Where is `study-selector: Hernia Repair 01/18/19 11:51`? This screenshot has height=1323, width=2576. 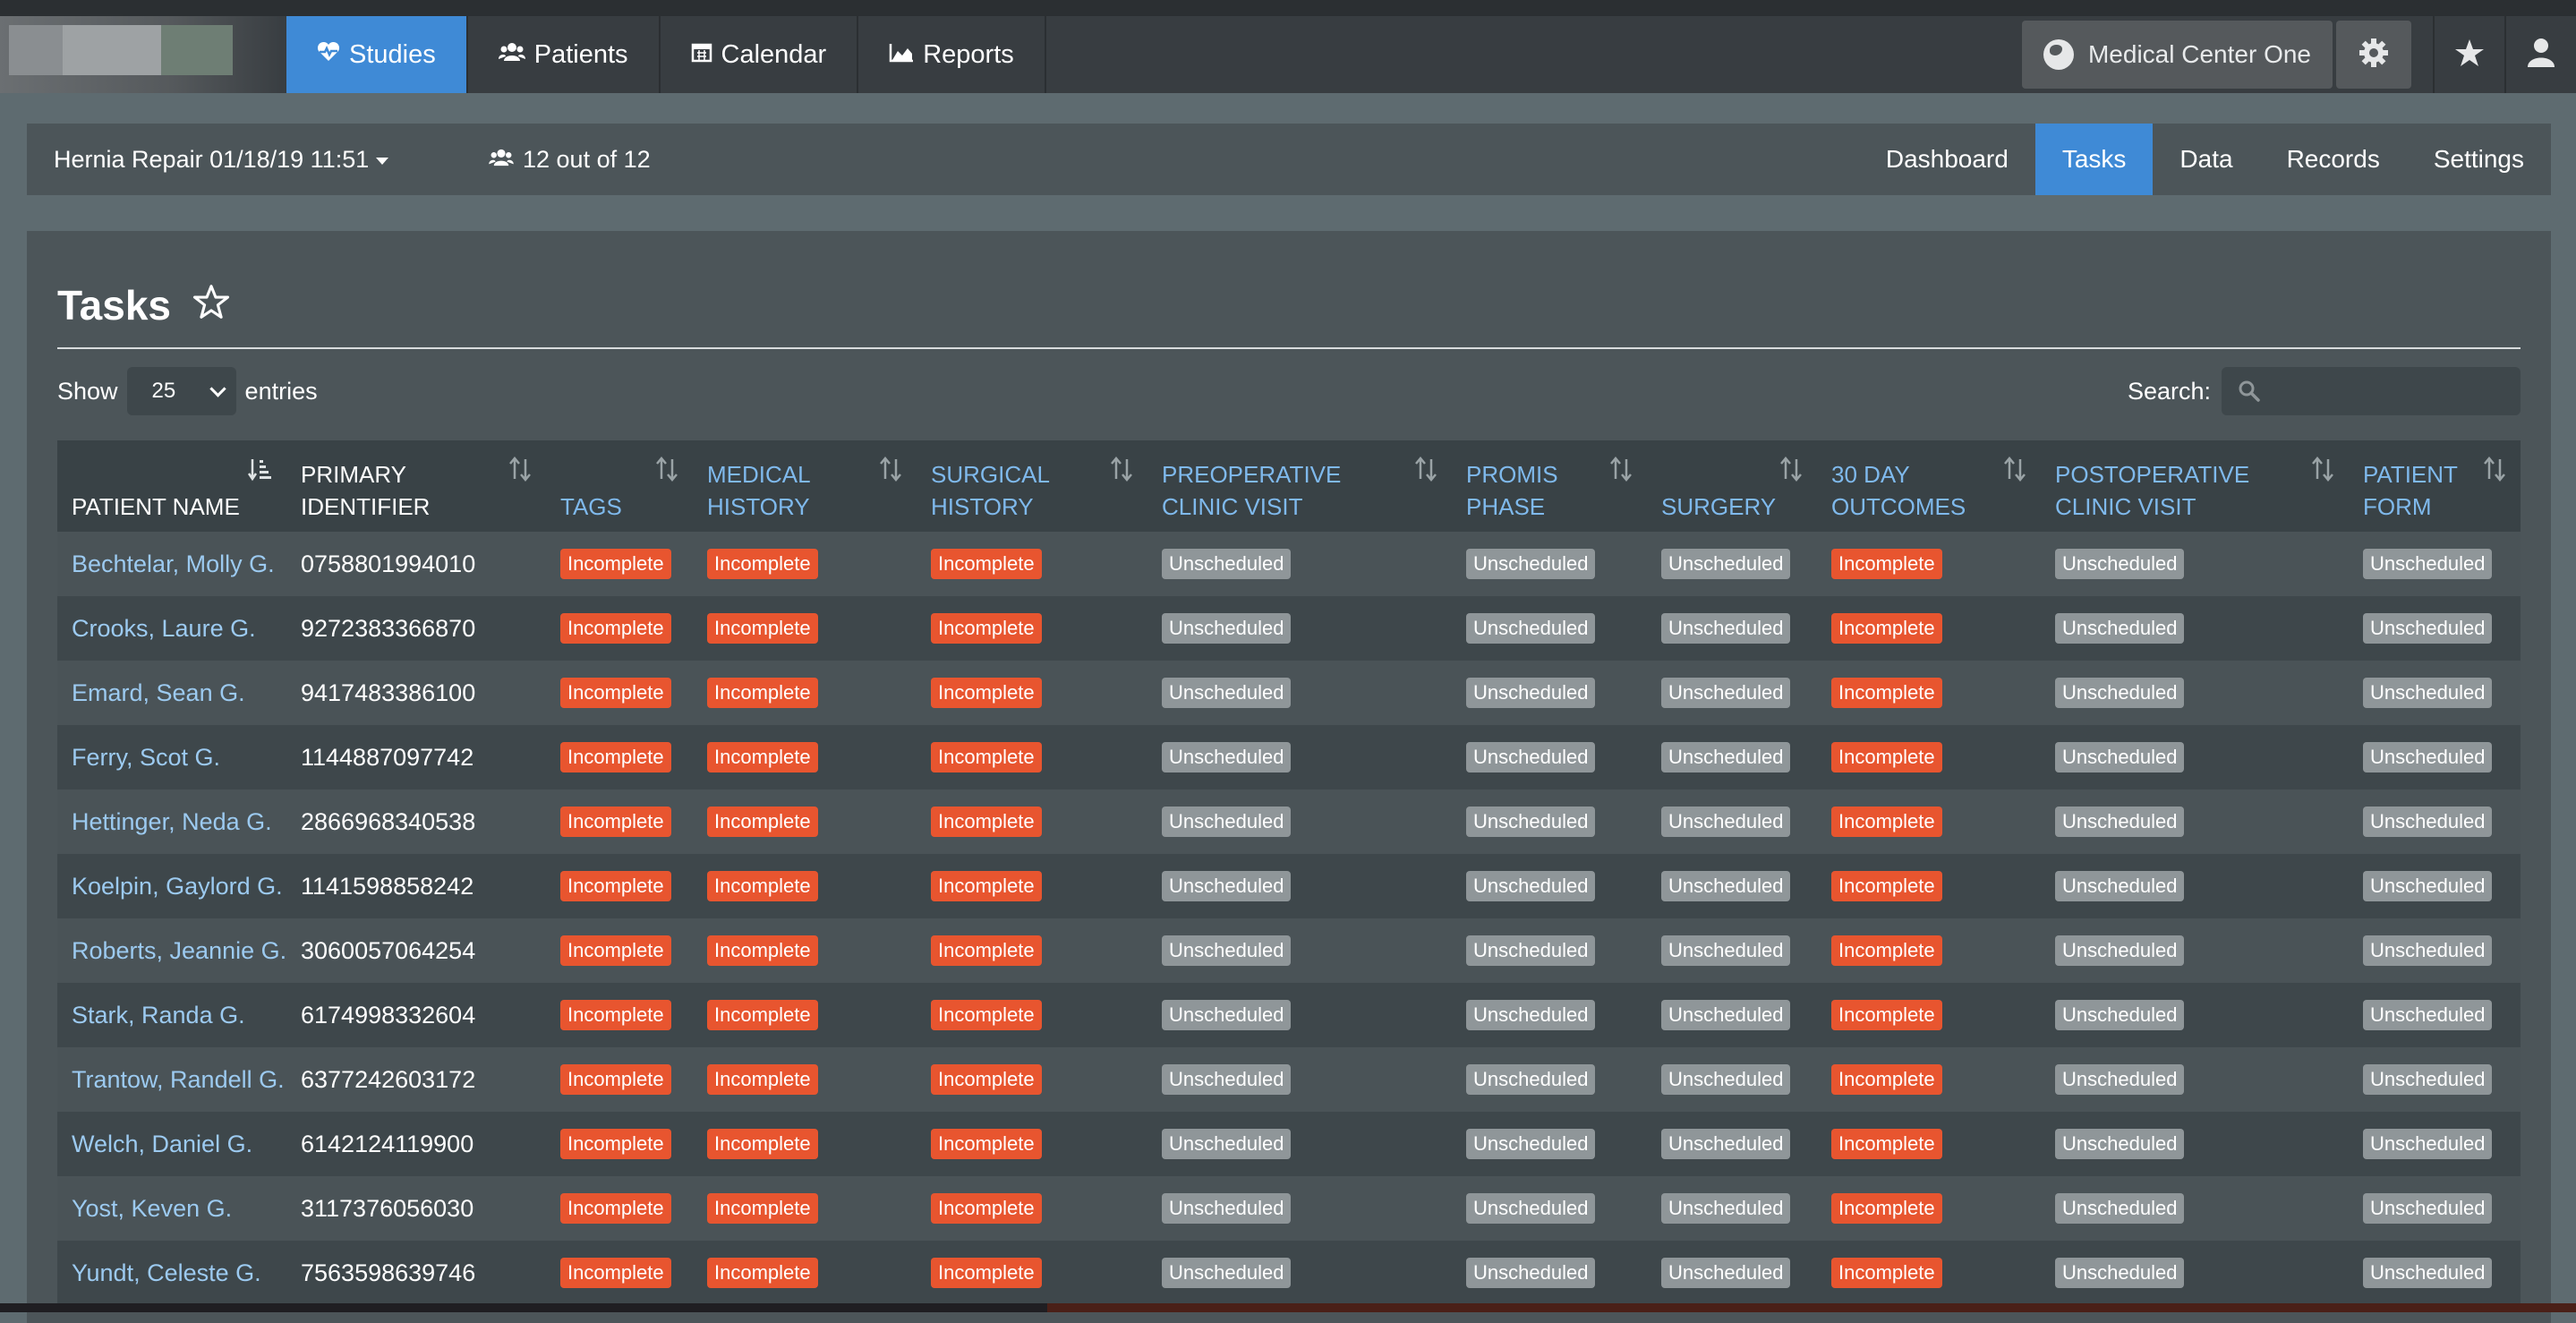 study-selector: Hernia Repair 01/18/19 11:51 is located at coordinates (221, 160).